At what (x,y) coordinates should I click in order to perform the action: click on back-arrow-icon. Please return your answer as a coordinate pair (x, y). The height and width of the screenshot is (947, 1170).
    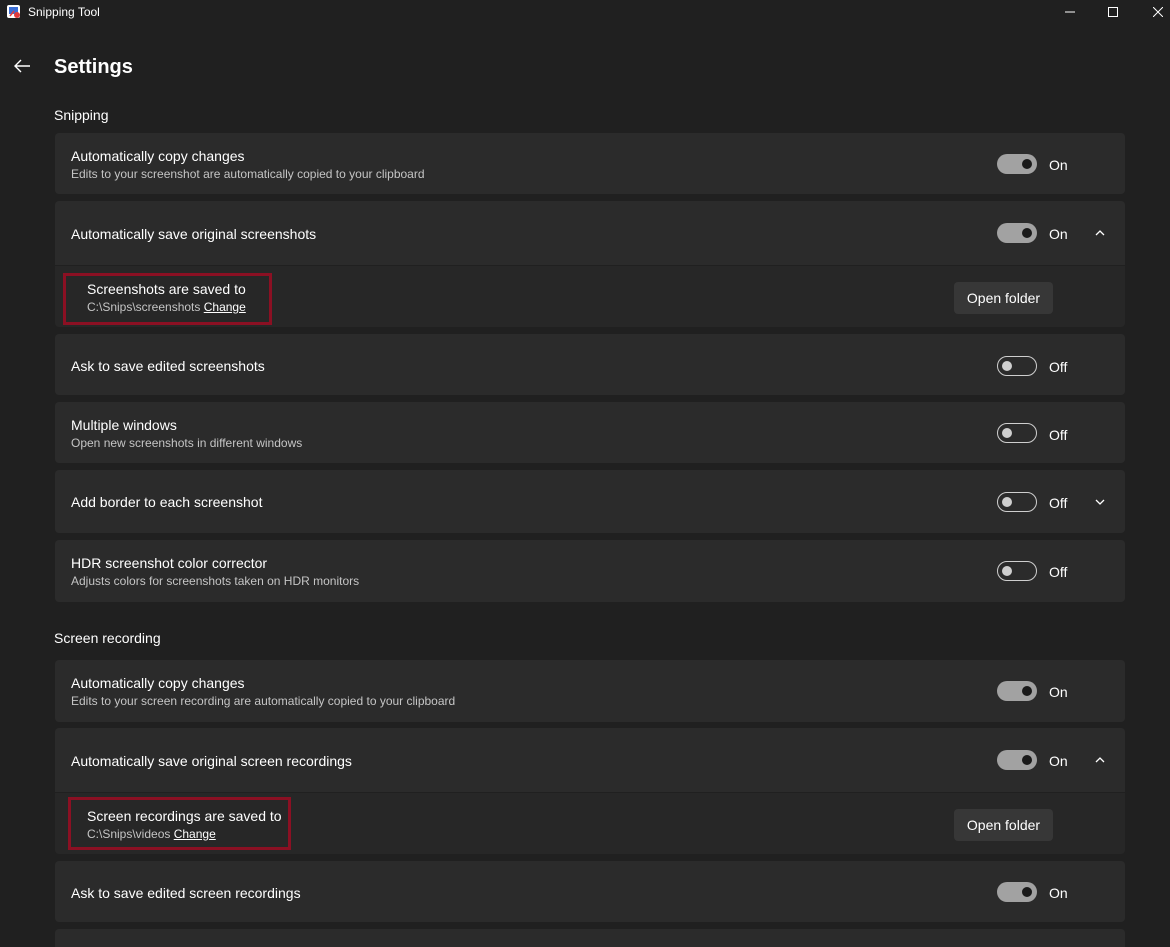
    Looking at the image, I should click on (22, 66).